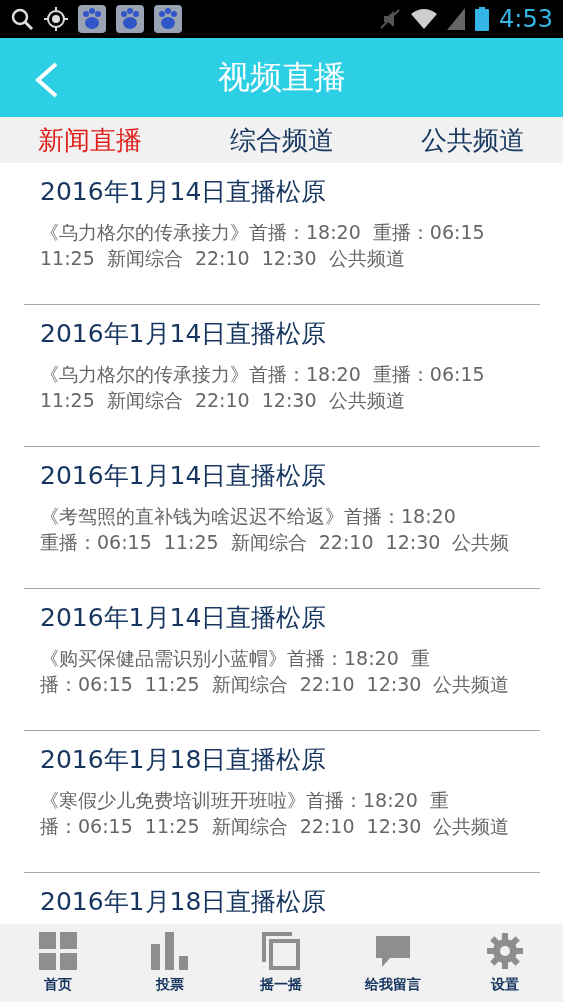 The image size is (563, 1002). Describe the element at coordinates (90, 140) in the screenshot. I see `channel-tab: 新闻直播` at that location.